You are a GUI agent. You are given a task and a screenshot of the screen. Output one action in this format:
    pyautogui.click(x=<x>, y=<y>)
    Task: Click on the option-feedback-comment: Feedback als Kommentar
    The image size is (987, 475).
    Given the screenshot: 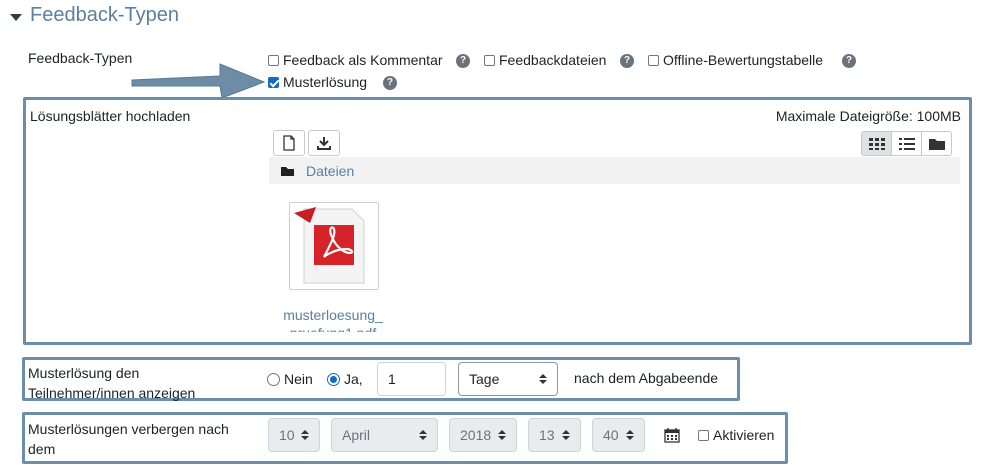 What is the action you would take?
    pyautogui.click(x=355, y=60)
    